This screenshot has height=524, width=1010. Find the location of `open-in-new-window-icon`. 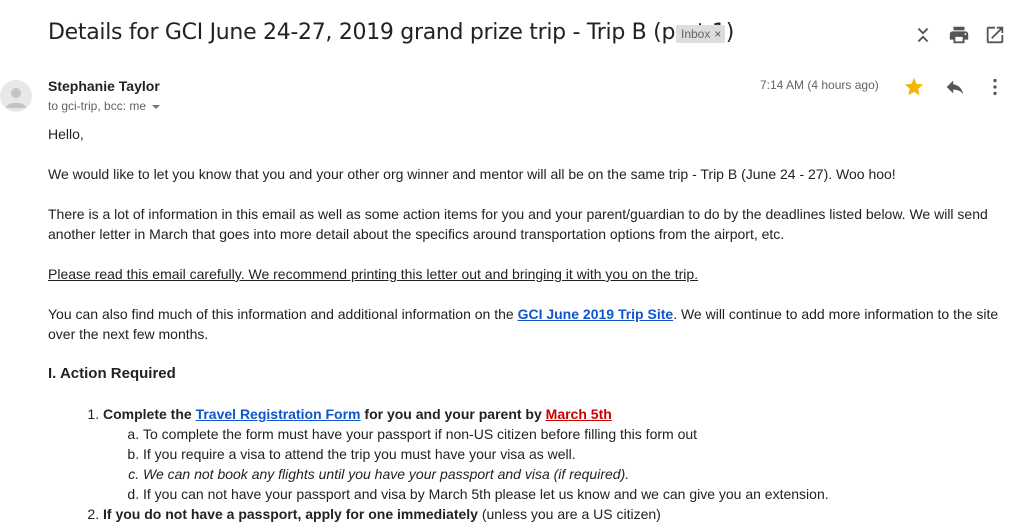

open-in-new-window-icon is located at coordinates (995, 35).